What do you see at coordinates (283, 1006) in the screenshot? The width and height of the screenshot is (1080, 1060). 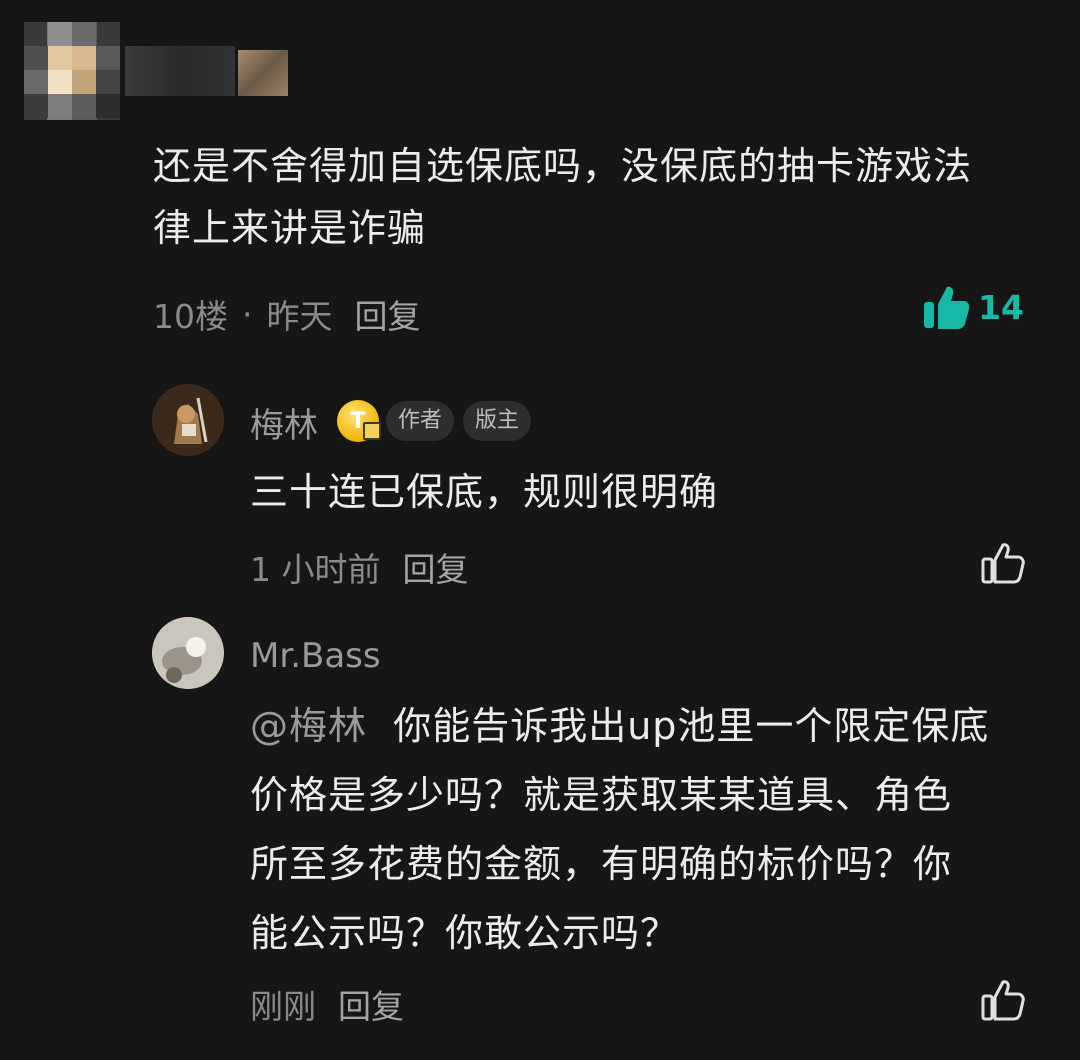 I see `reply-time: 刚刚` at bounding box center [283, 1006].